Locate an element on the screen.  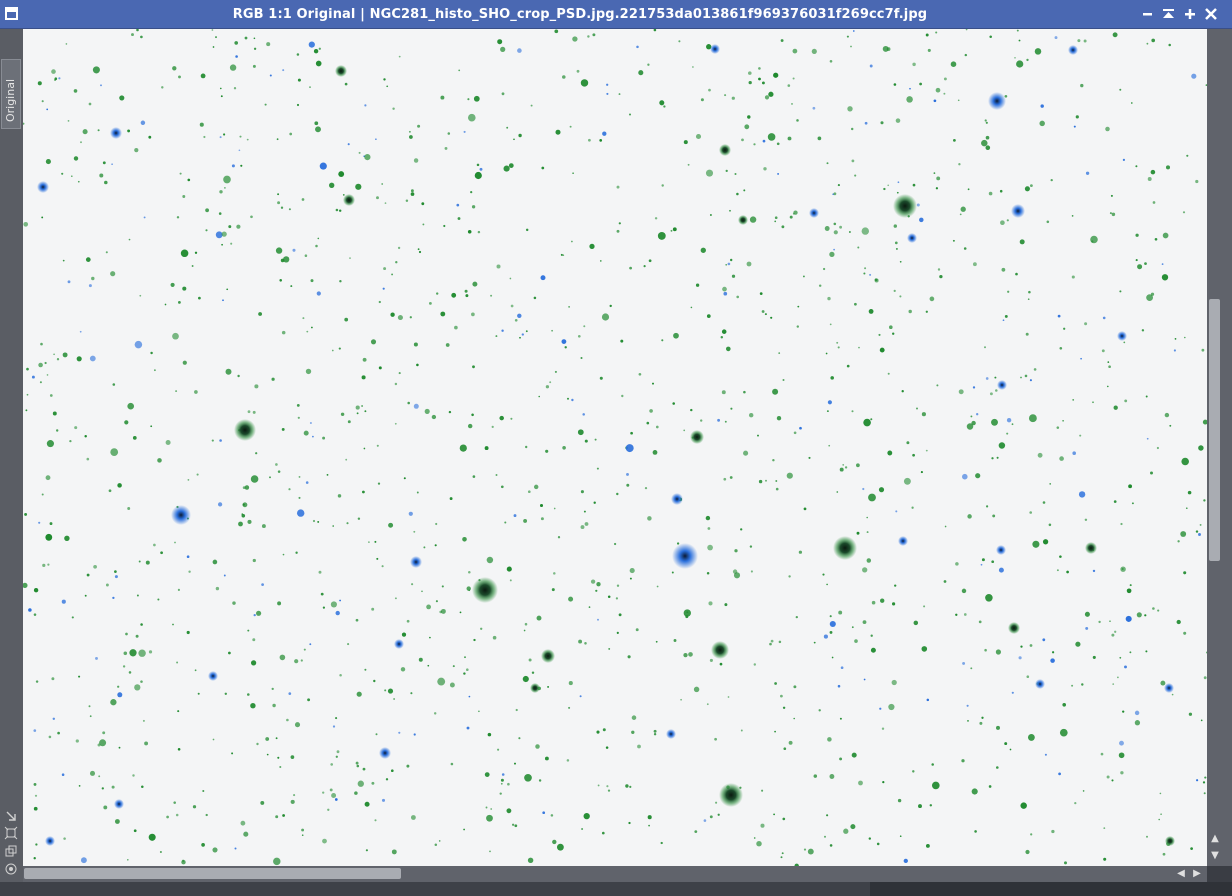
scroll-right-icon: ▶ is located at coordinates (1197, 874).